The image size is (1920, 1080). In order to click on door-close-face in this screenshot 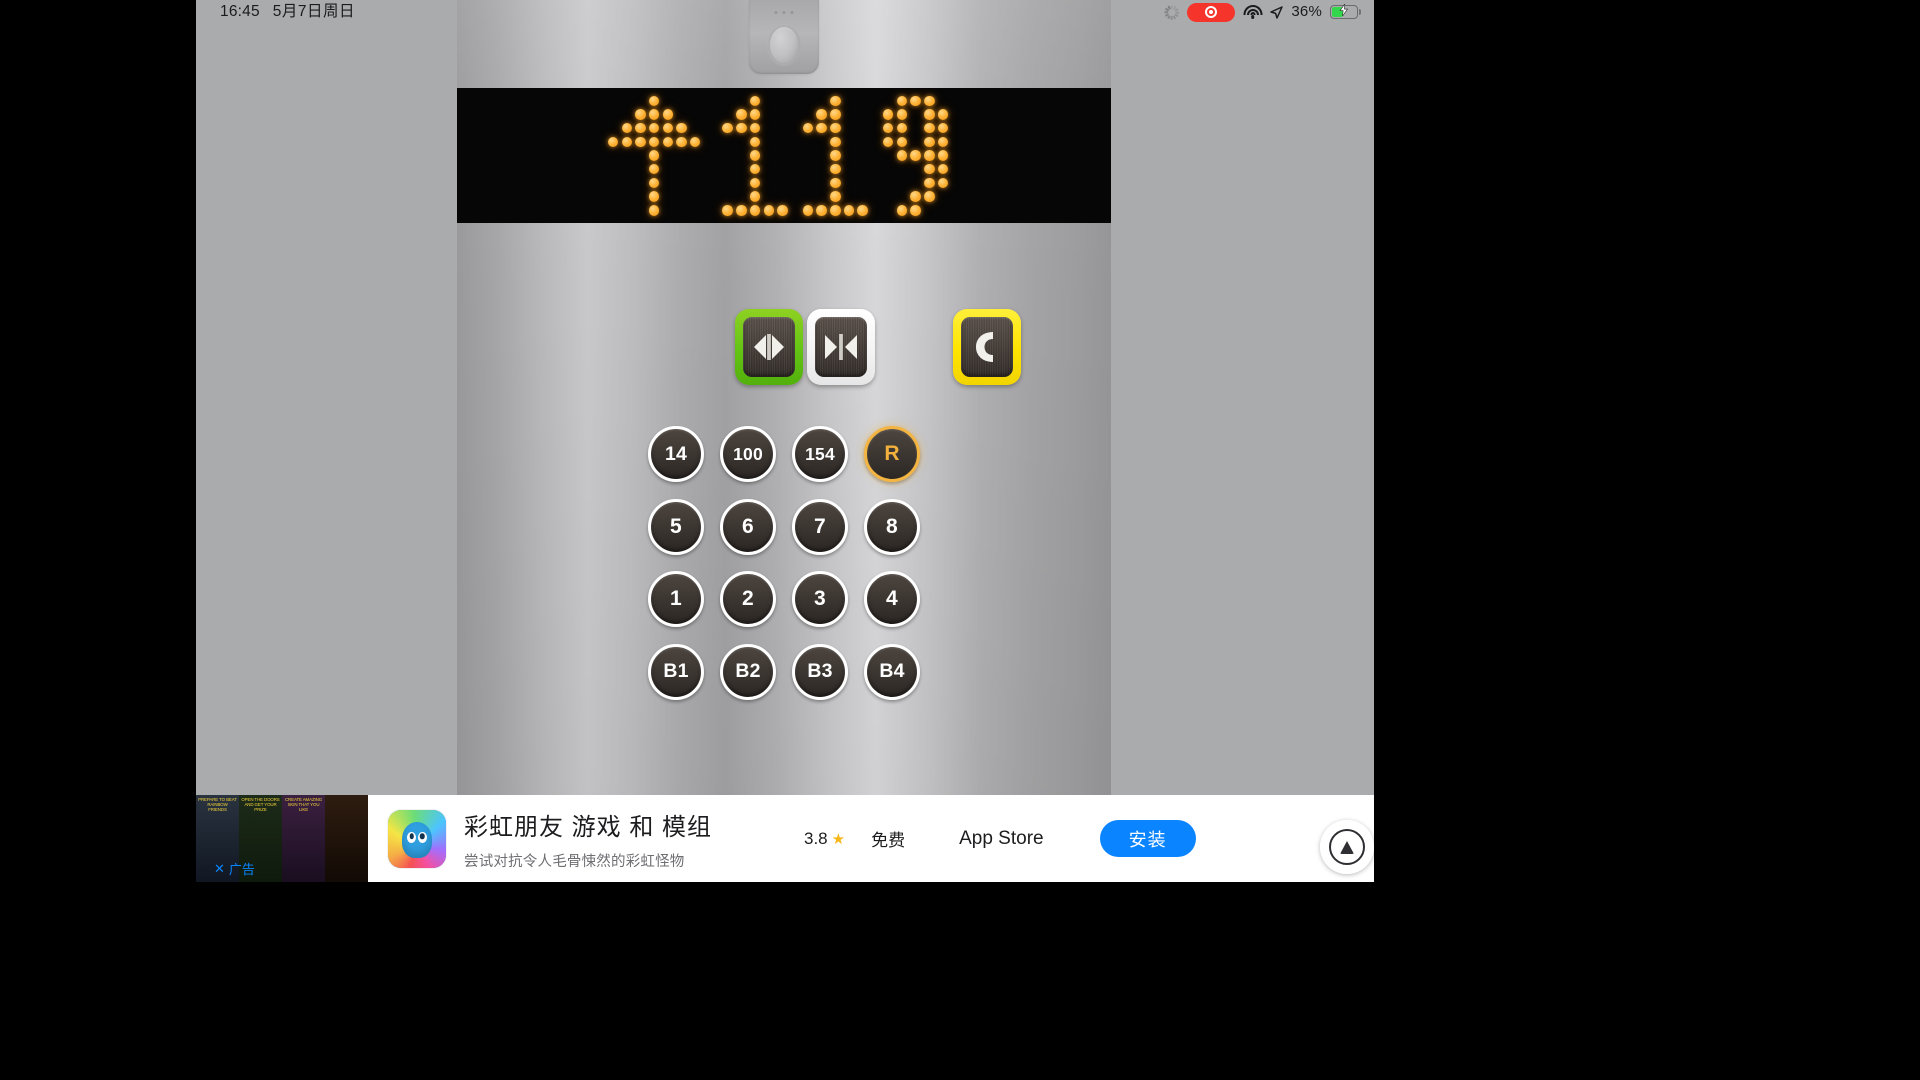, I will do `click(841, 347)`.